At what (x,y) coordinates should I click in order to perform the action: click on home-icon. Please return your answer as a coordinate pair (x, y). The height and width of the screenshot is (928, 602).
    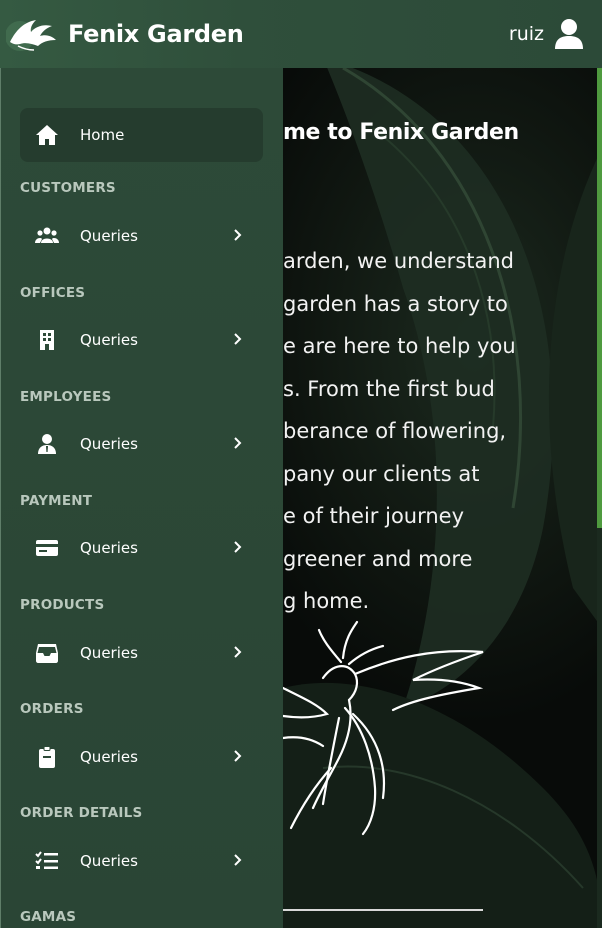
    Looking at the image, I should click on (47, 135).